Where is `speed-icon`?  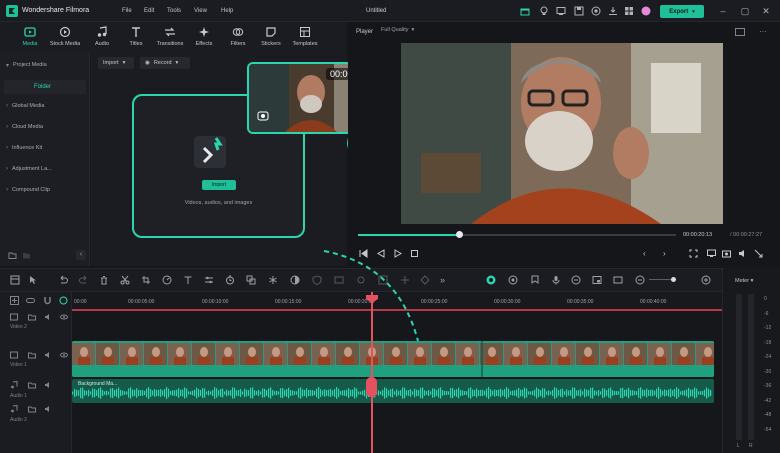
speed-icon is located at coordinates (167, 280).